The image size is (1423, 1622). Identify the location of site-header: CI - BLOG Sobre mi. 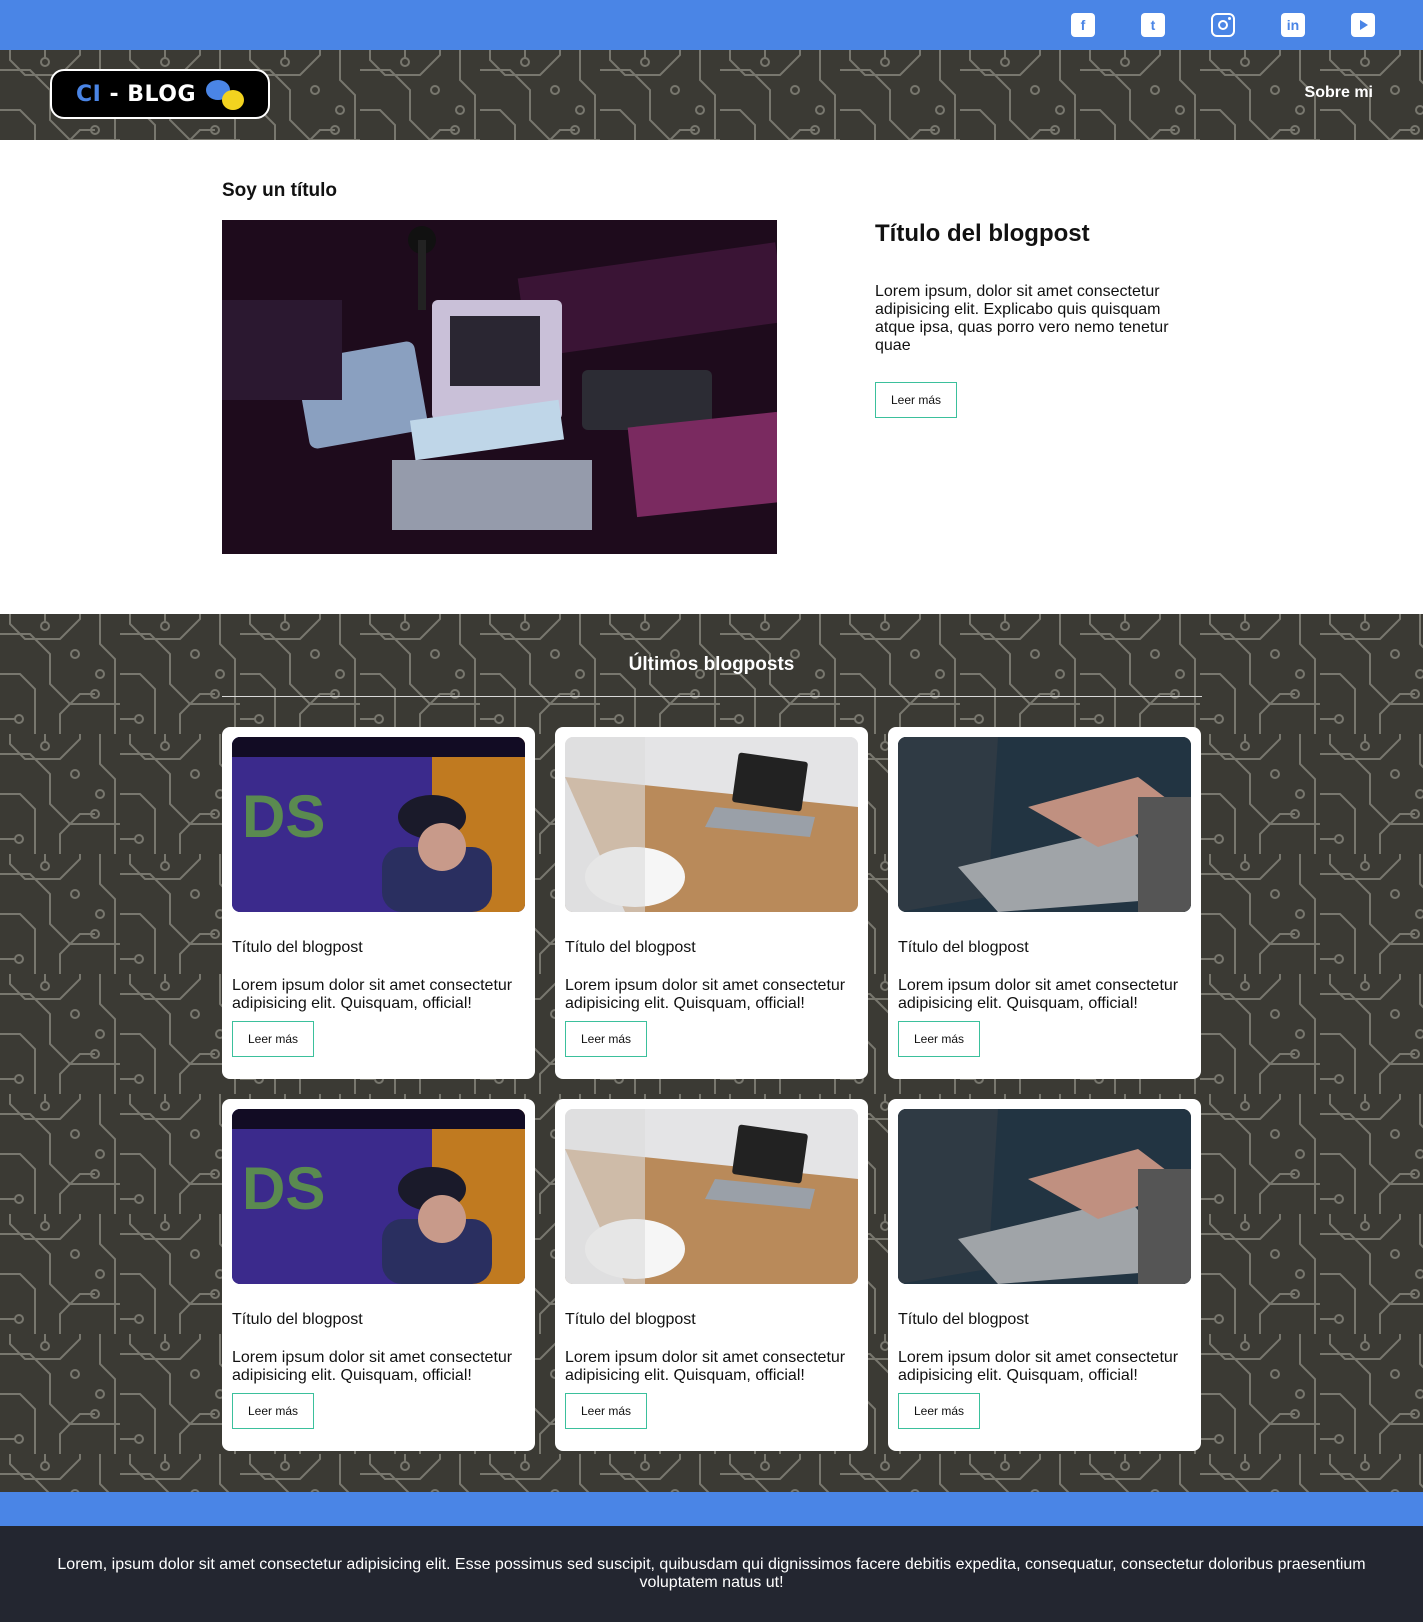
(711, 95).